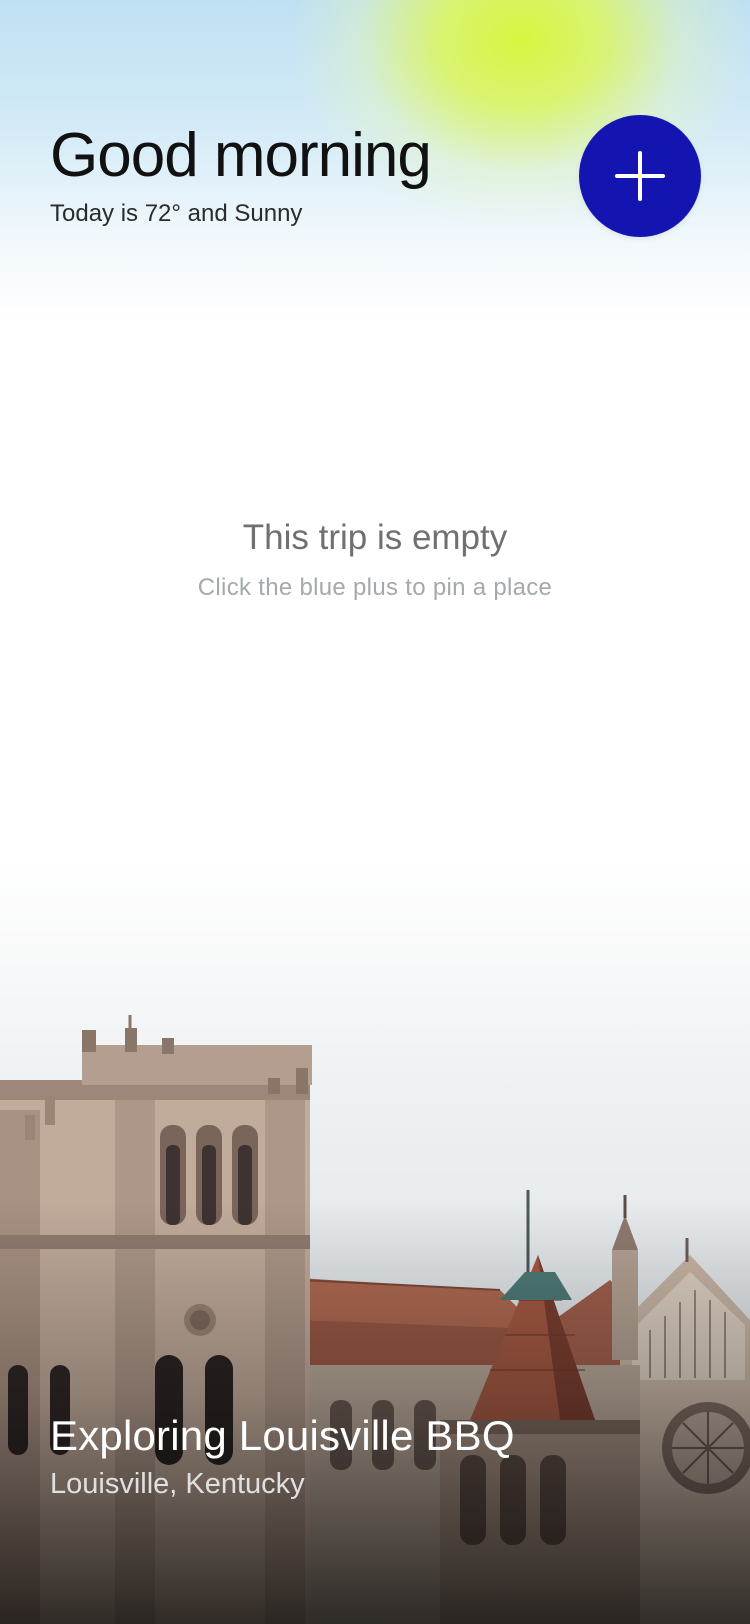  I want to click on trip-location: Louisville, Kentucky, so click(177, 1484).